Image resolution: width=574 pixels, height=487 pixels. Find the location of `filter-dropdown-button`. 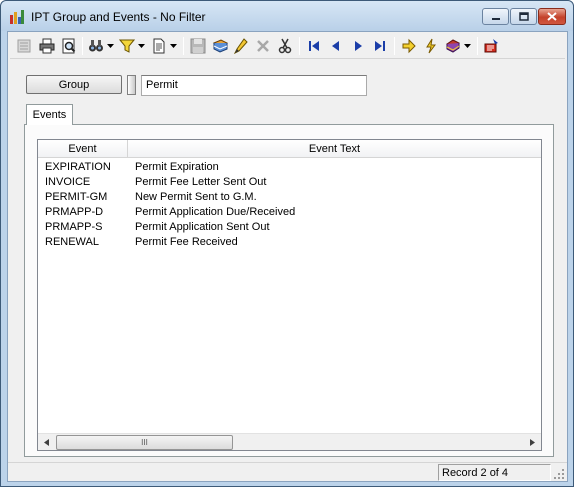

filter-dropdown-button is located at coordinates (141, 46).